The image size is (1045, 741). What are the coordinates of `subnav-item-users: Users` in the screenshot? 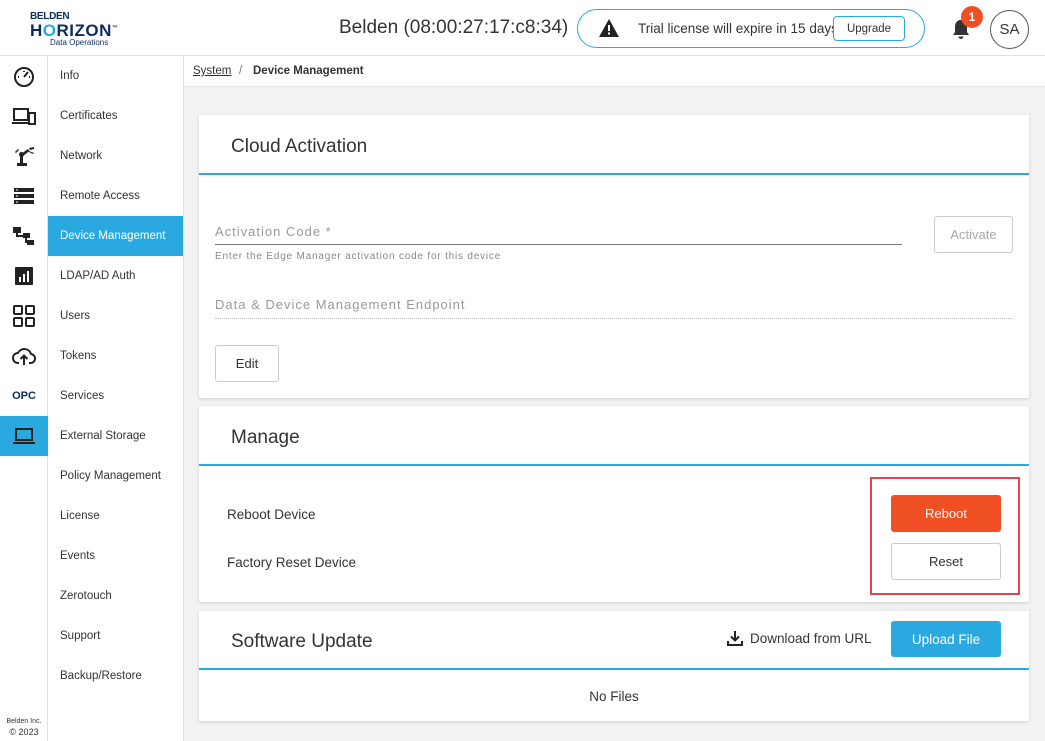 It's located at (115, 316).